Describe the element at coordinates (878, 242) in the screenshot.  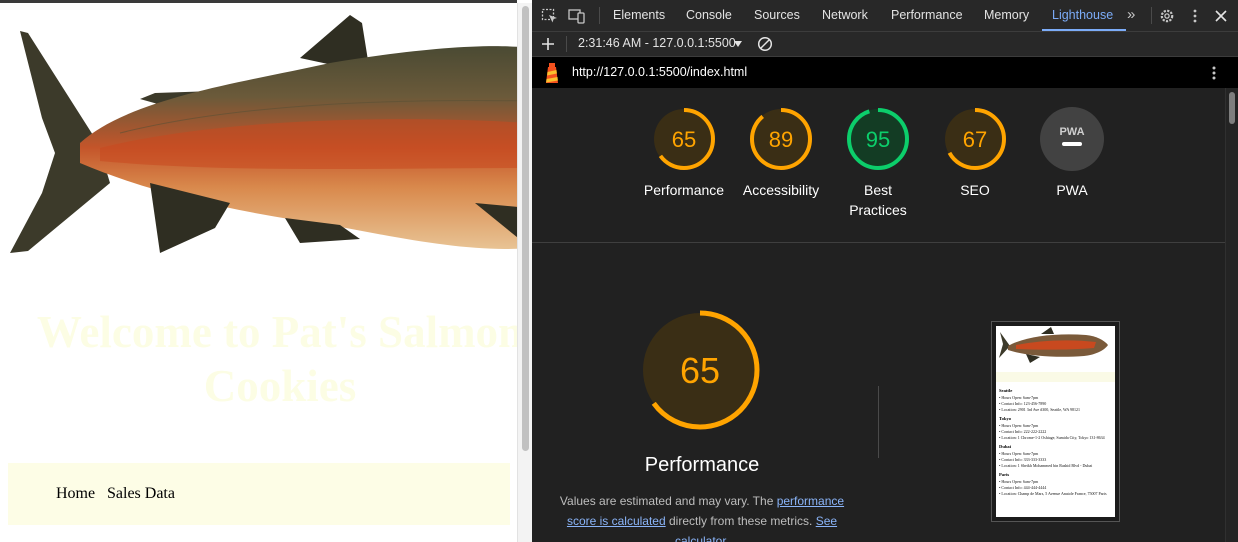
I see `section-divider` at that location.